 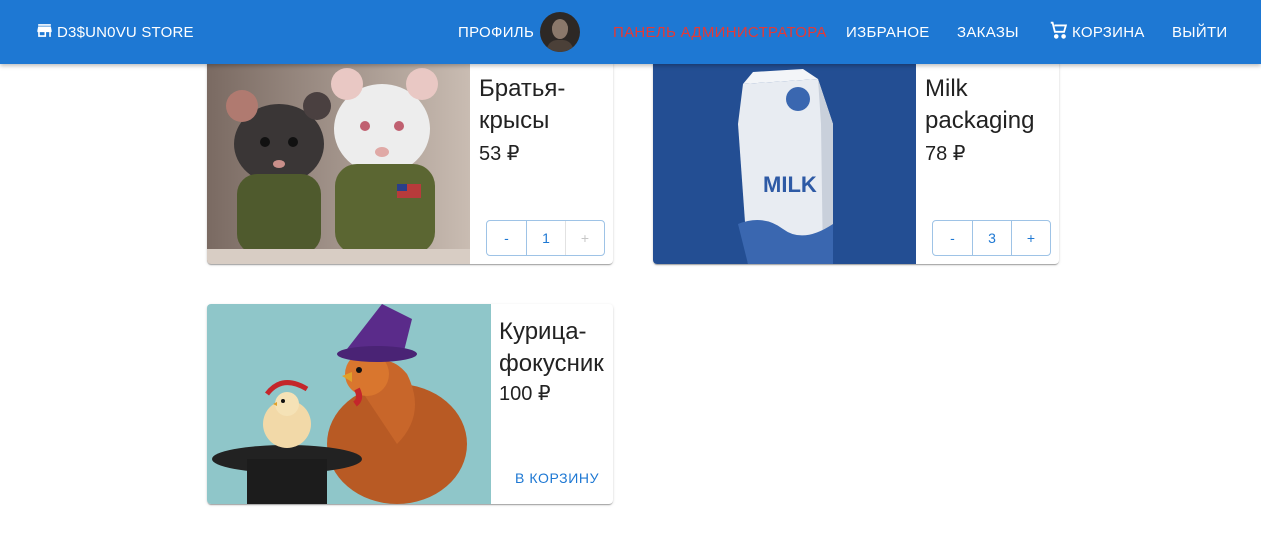 I want to click on nav-orders: ЗАКАЗЫ, so click(x=988, y=32).